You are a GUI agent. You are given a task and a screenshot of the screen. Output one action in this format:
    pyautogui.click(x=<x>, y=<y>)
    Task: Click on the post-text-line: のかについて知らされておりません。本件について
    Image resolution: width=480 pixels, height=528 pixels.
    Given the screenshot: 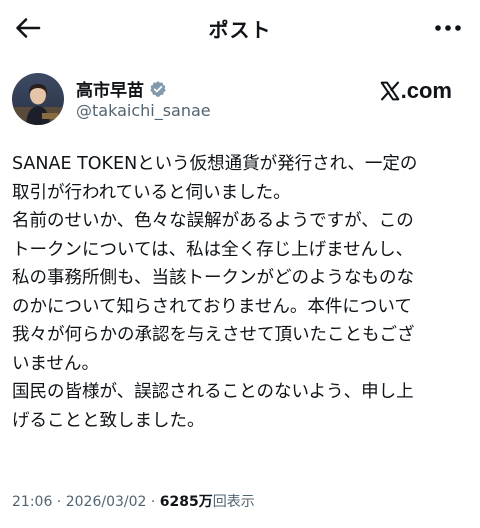 What is the action you would take?
    pyautogui.click(x=212, y=306)
    